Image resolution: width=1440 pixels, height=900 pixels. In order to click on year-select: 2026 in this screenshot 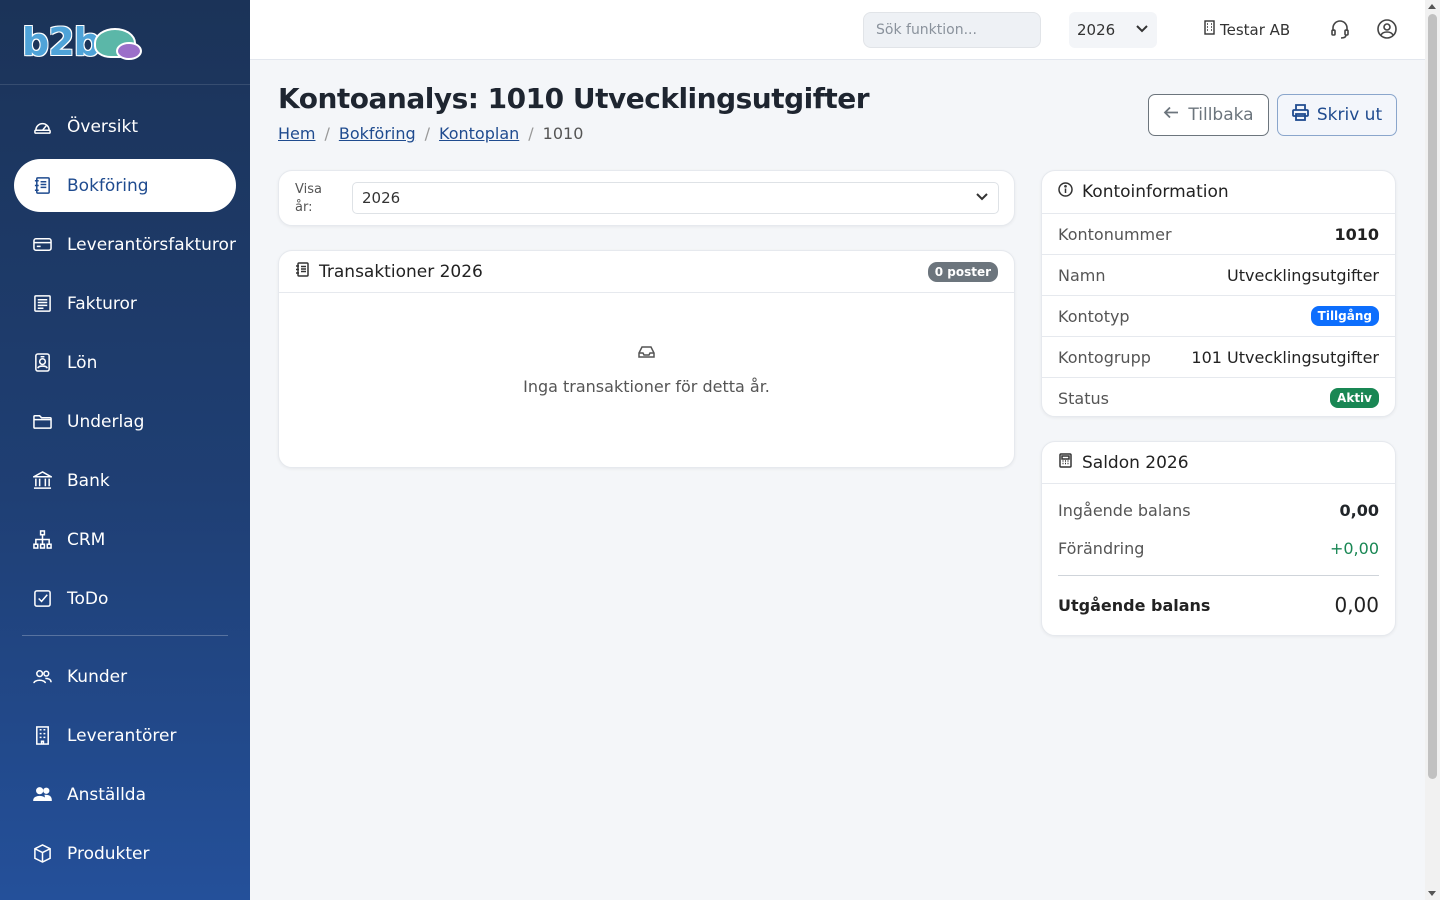, I will do `click(1113, 30)`.